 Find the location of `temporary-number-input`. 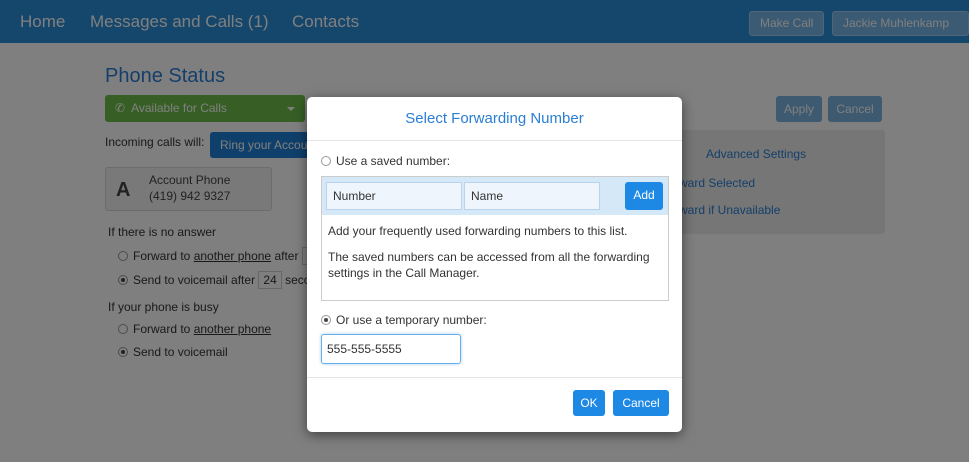

temporary-number-input is located at coordinates (391, 349).